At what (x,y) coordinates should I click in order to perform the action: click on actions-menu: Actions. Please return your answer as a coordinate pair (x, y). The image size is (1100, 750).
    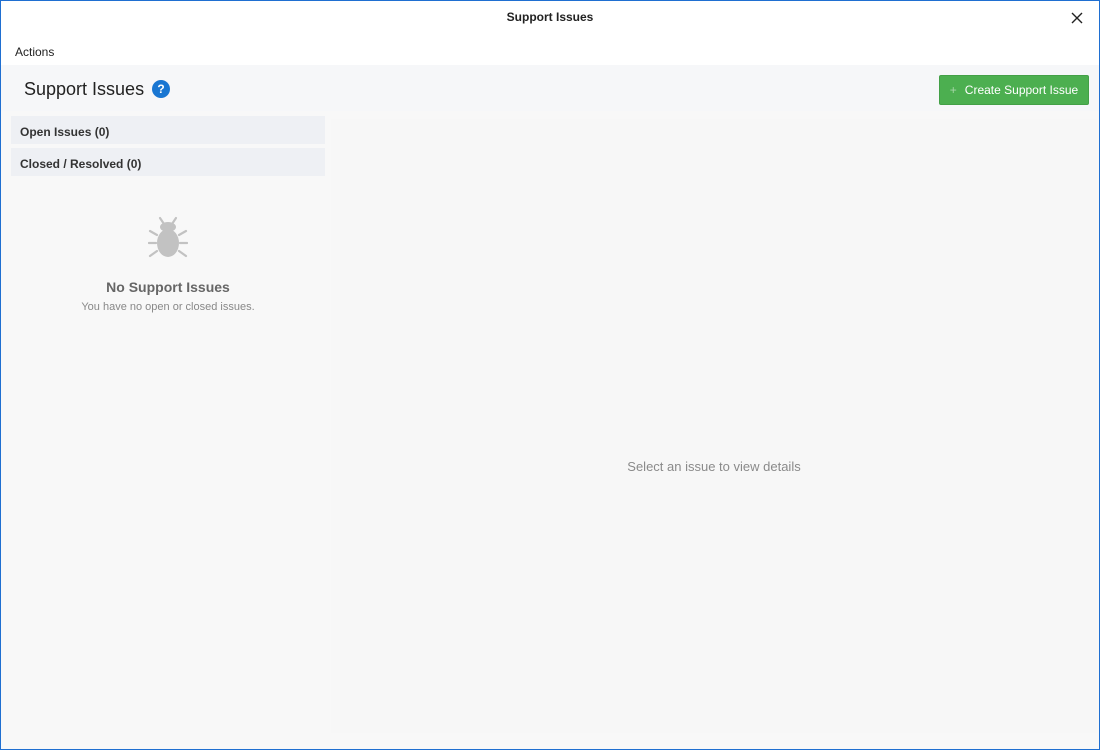
    Looking at the image, I should click on (34, 52).